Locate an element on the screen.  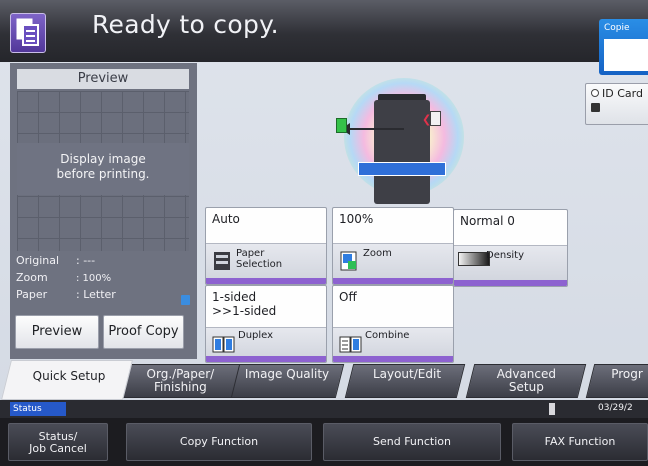
tab-quick-setup: Quick Setup is located at coordinates (67, 380).